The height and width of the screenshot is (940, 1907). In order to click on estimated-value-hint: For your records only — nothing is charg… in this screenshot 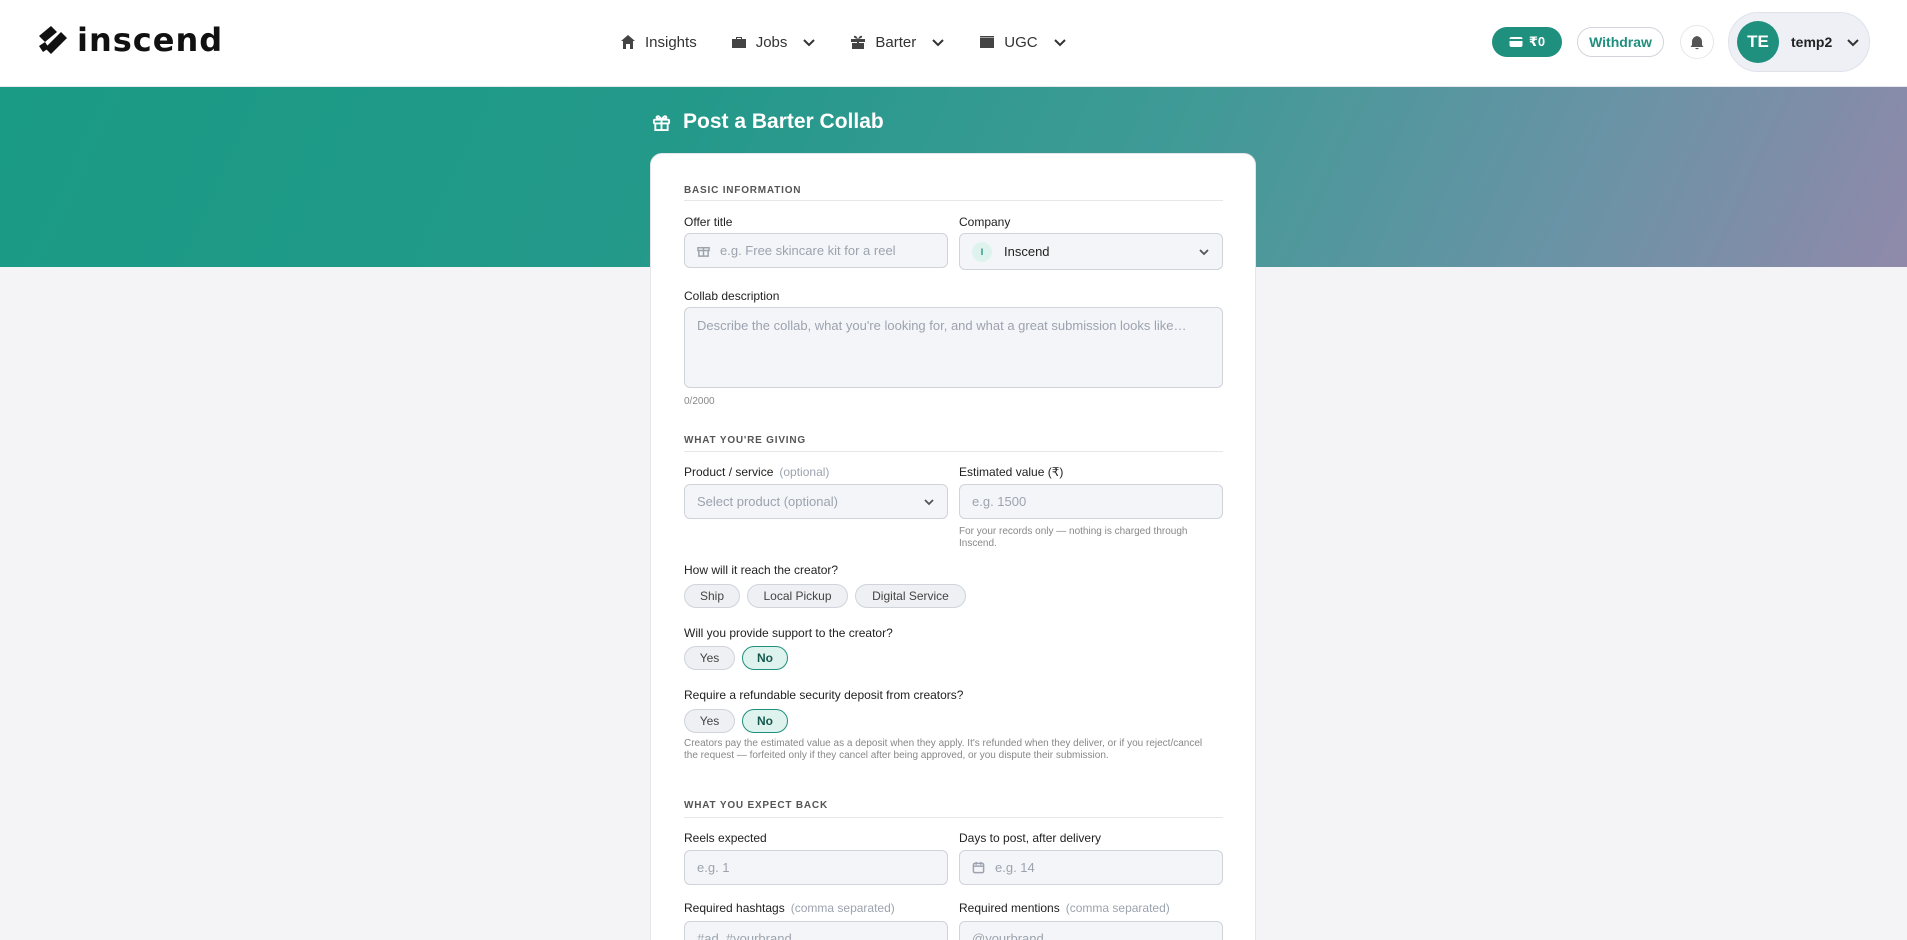, I will do `click(1073, 537)`.